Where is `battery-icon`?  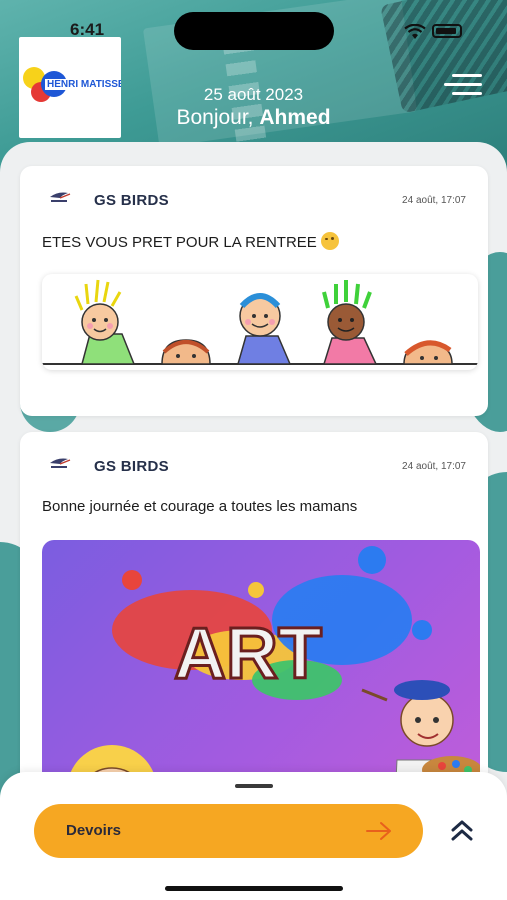
battery-icon is located at coordinates (447, 31).